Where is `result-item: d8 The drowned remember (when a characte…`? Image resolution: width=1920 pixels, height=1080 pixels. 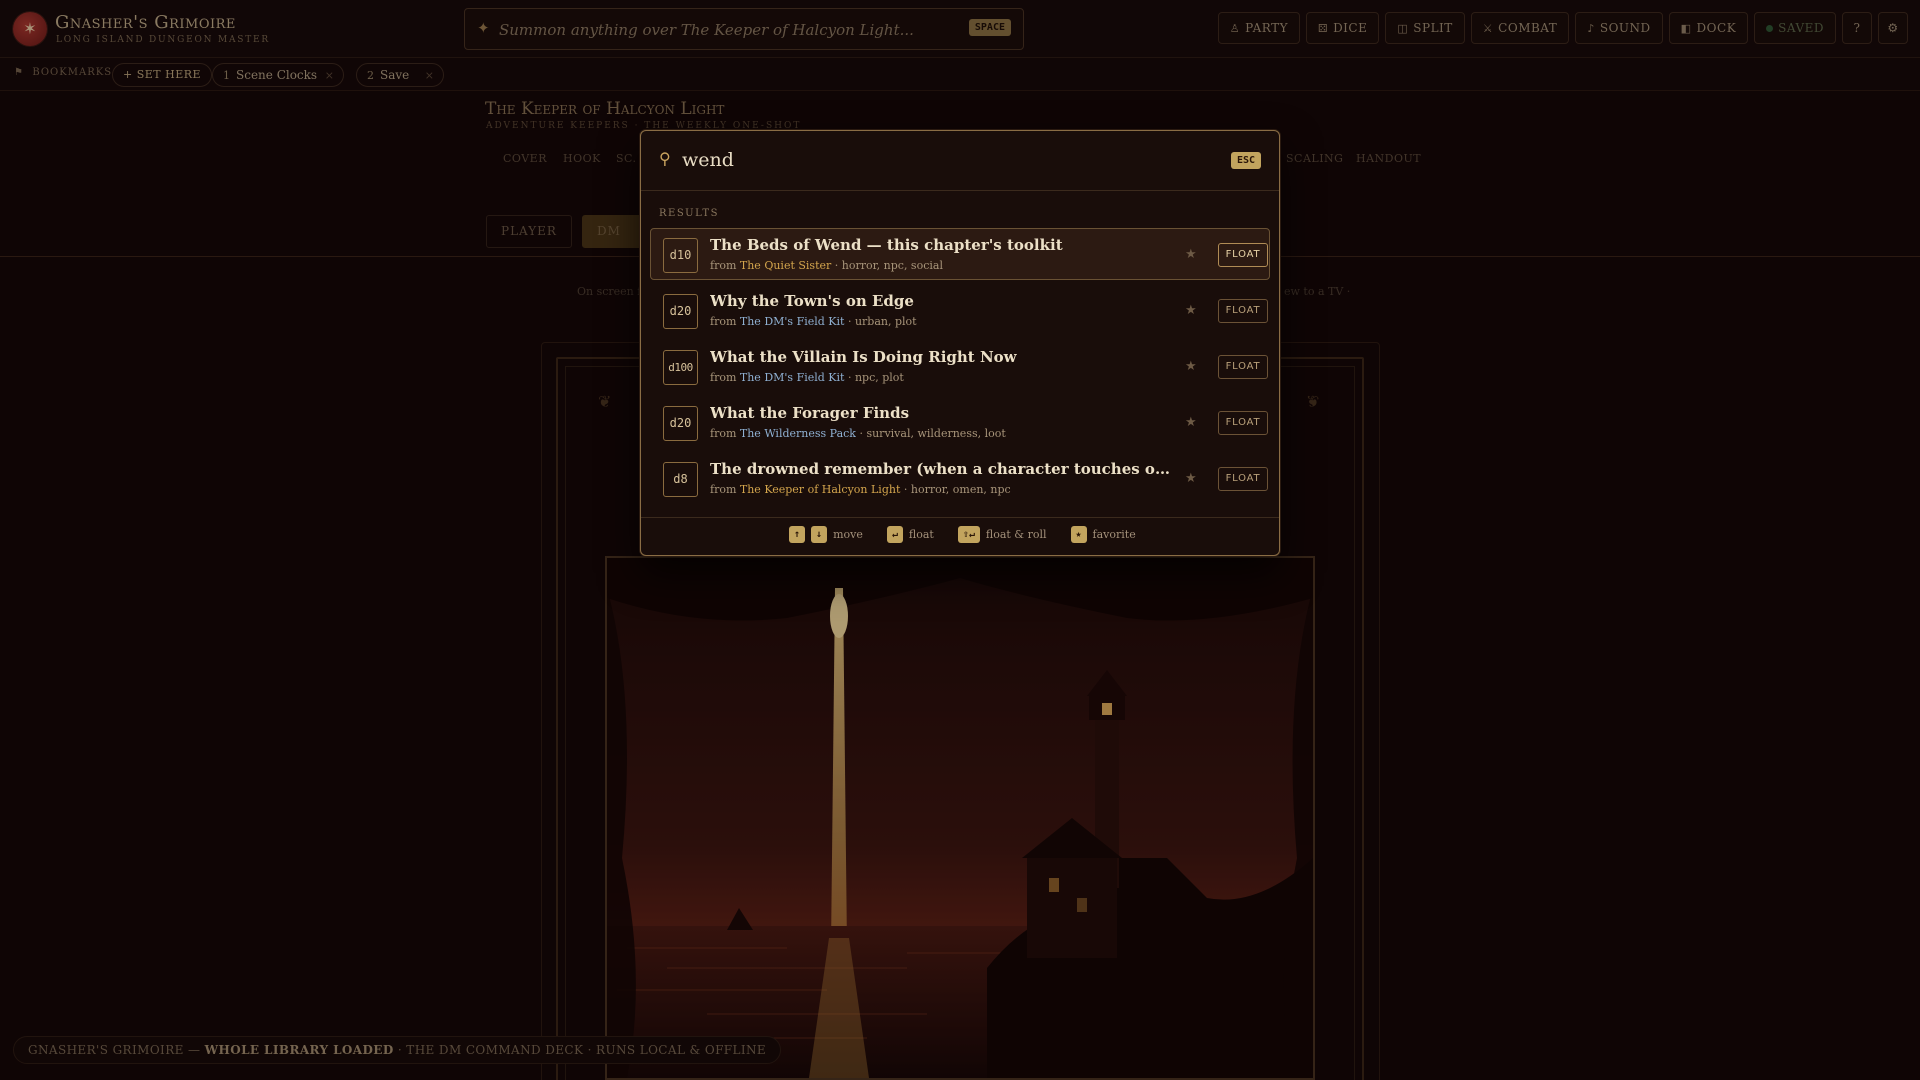 result-item: d8 The drowned remember (when a characte… is located at coordinates (960, 478).